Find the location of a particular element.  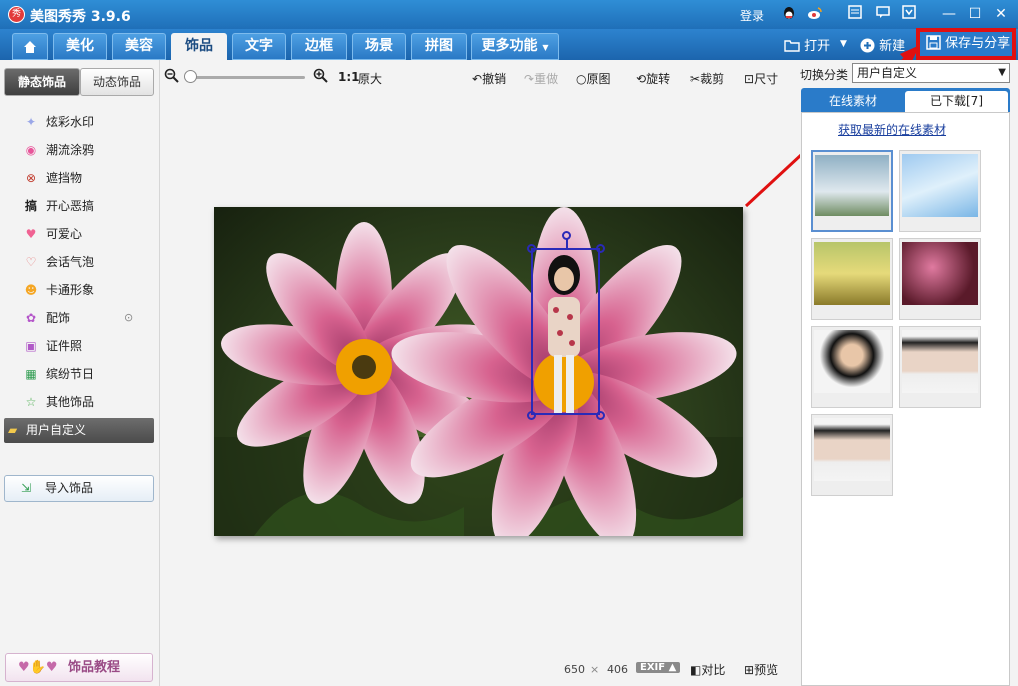

compare-label: 对比 is located at coordinates (713, 670).